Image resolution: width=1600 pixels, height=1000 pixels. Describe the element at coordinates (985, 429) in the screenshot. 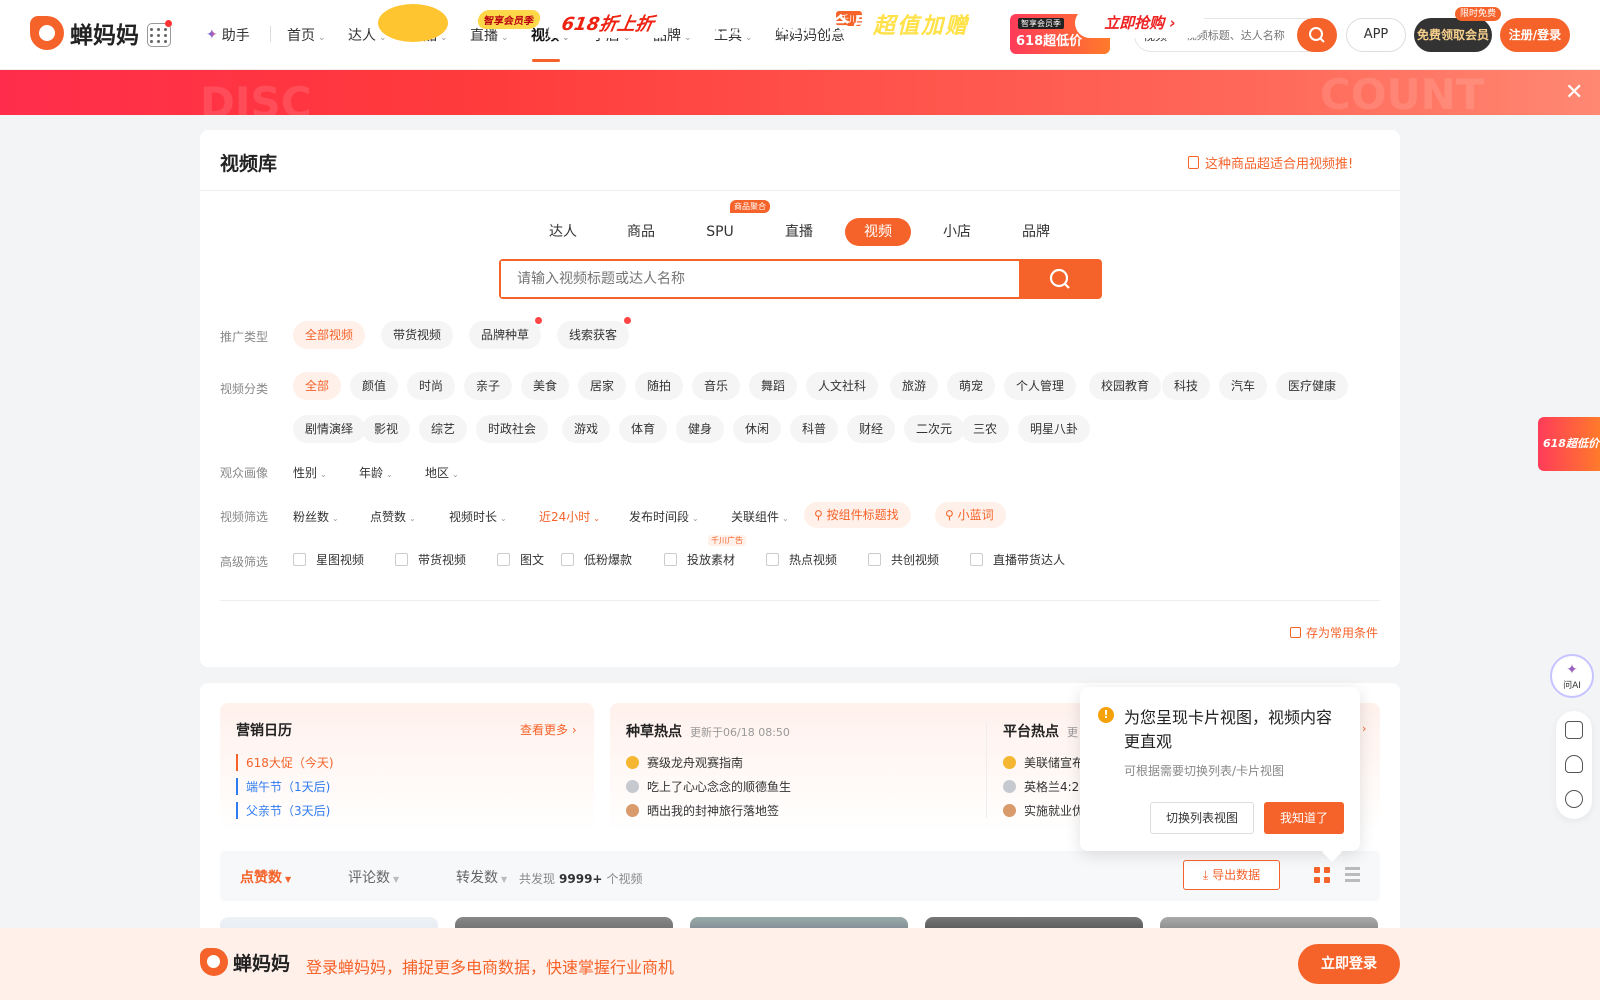

I see `category-chip: 三农` at that location.